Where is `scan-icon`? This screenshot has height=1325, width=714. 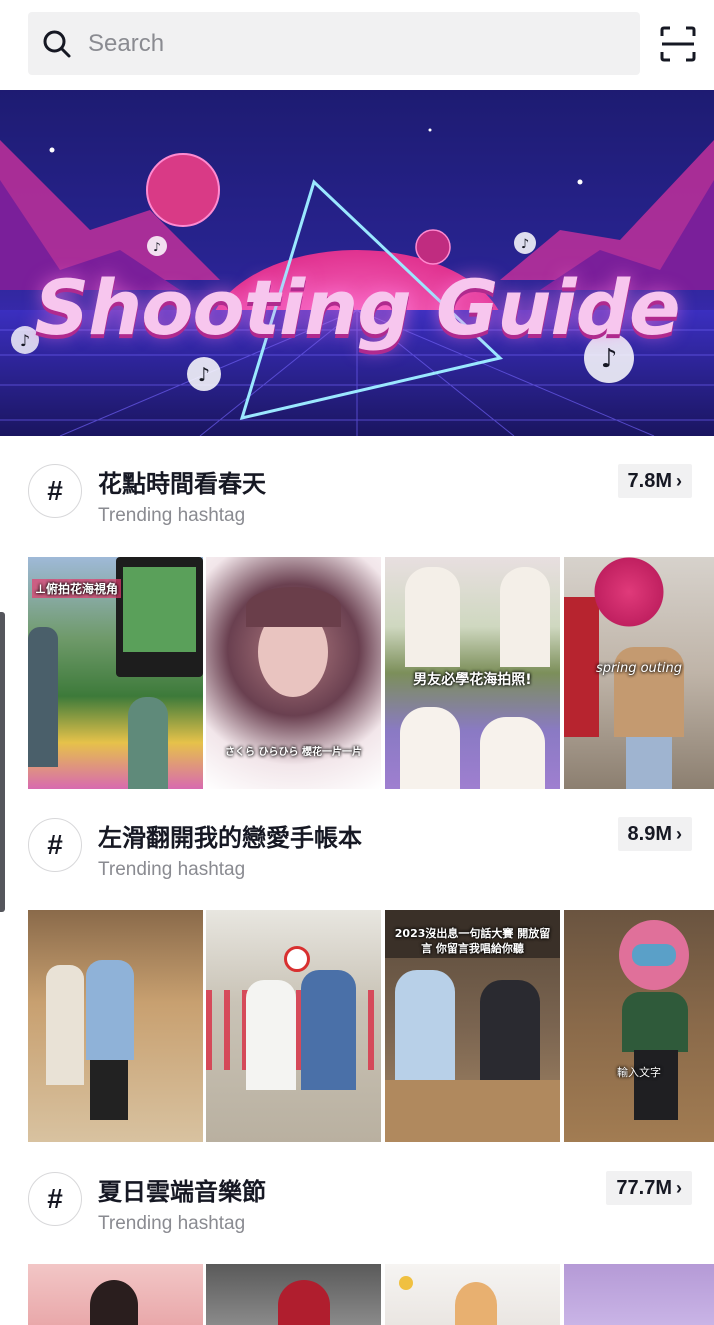
scan-icon is located at coordinates (678, 44).